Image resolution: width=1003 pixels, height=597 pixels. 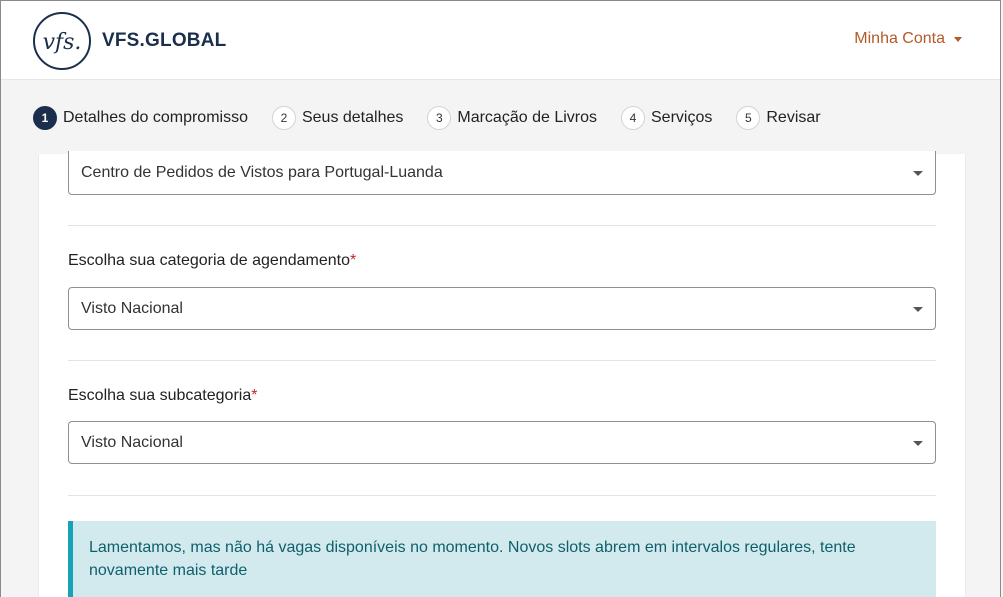 I want to click on logo-mark-text: vfs., so click(x=62, y=42).